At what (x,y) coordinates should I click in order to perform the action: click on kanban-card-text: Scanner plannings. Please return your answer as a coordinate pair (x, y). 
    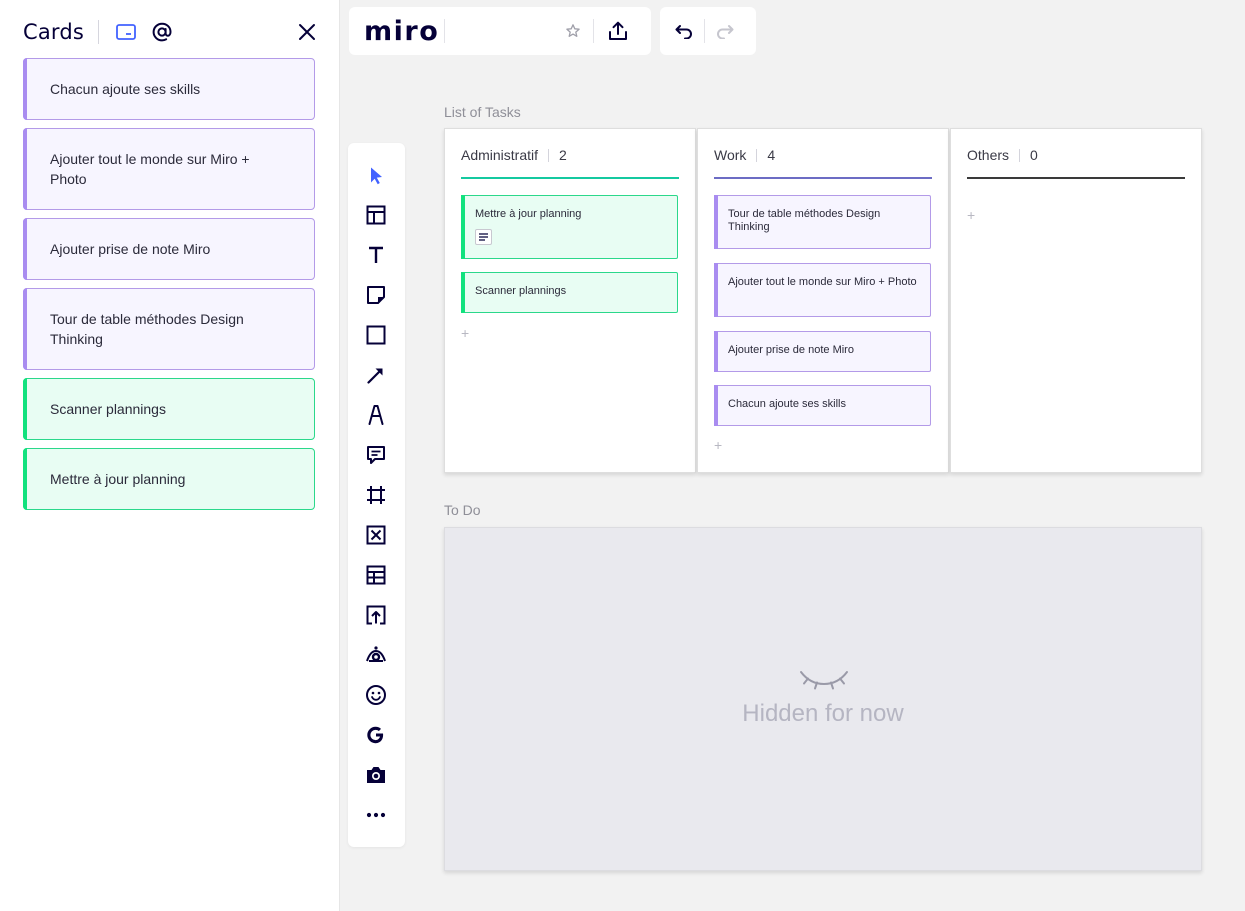
    Looking at the image, I should click on (521, 291).